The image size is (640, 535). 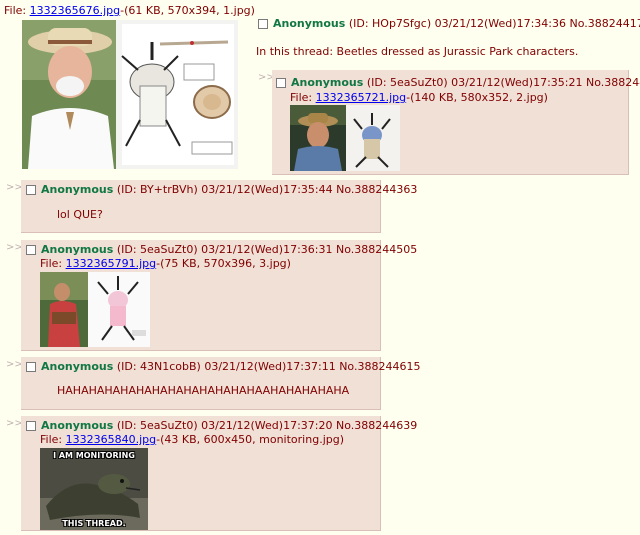 What do you see at coordinates (263, 24) in the screenshot?
I see `op-select-checkbox` at bounding box center [263, 24].